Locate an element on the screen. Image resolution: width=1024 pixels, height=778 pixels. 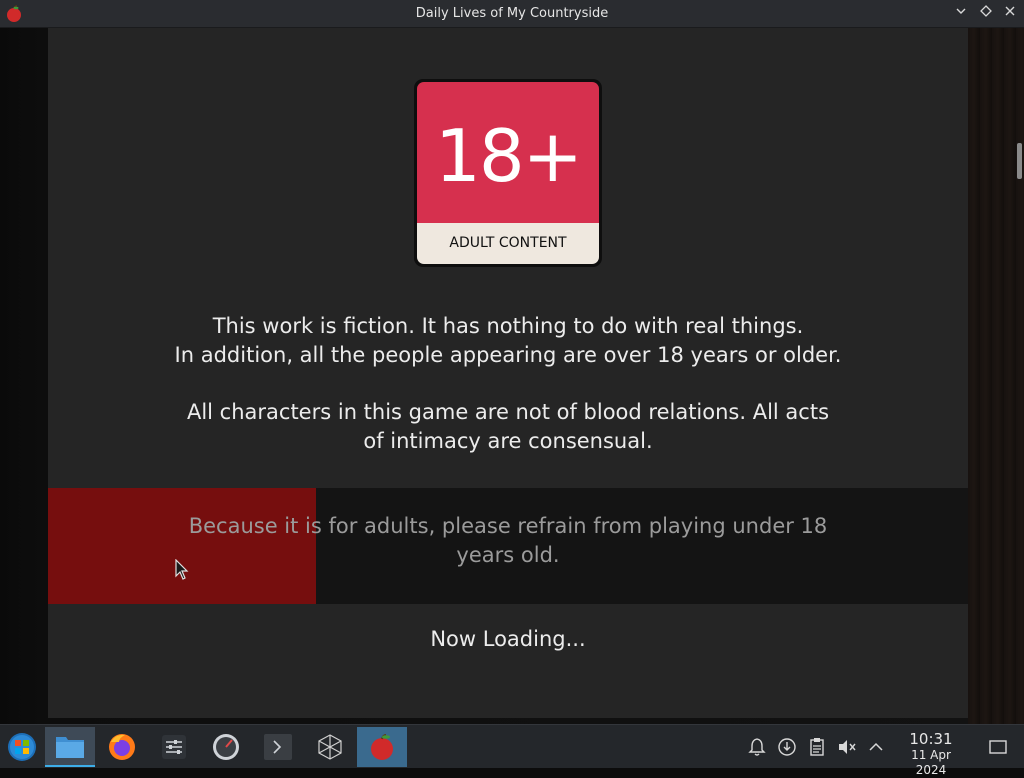
taskbar-terminal is located at coordinates (278, 747).